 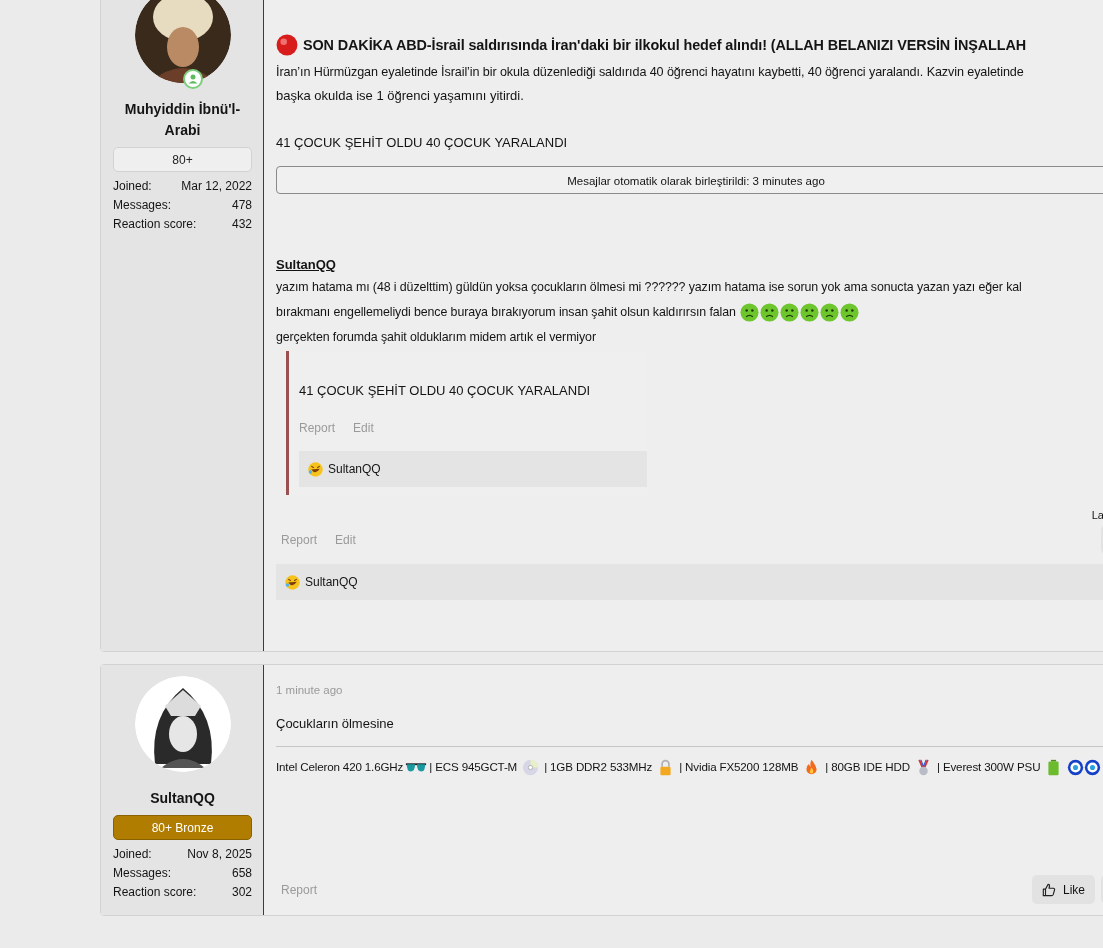 What do you see at coordinates (650, 84) in the screenshot?
I see `post-paragraph: İran’ın Hürmüzgan eyaletinde İsrail’in bir okula düzenlediği saldırıda 40 öğrenci hayatını kaybetti, 40 öğrenci yaralandı. Kazvin eyaletinde başka okulda ise 1 öğrenci yaşamını yitirdi.` at bounding box center [650, 84].